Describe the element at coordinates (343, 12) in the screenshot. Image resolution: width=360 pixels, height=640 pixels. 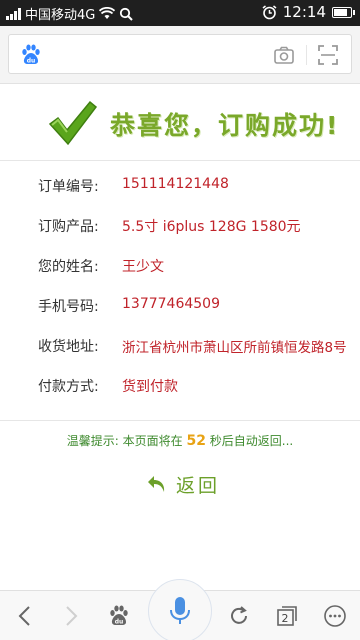
I see `battery-icon` at that location.